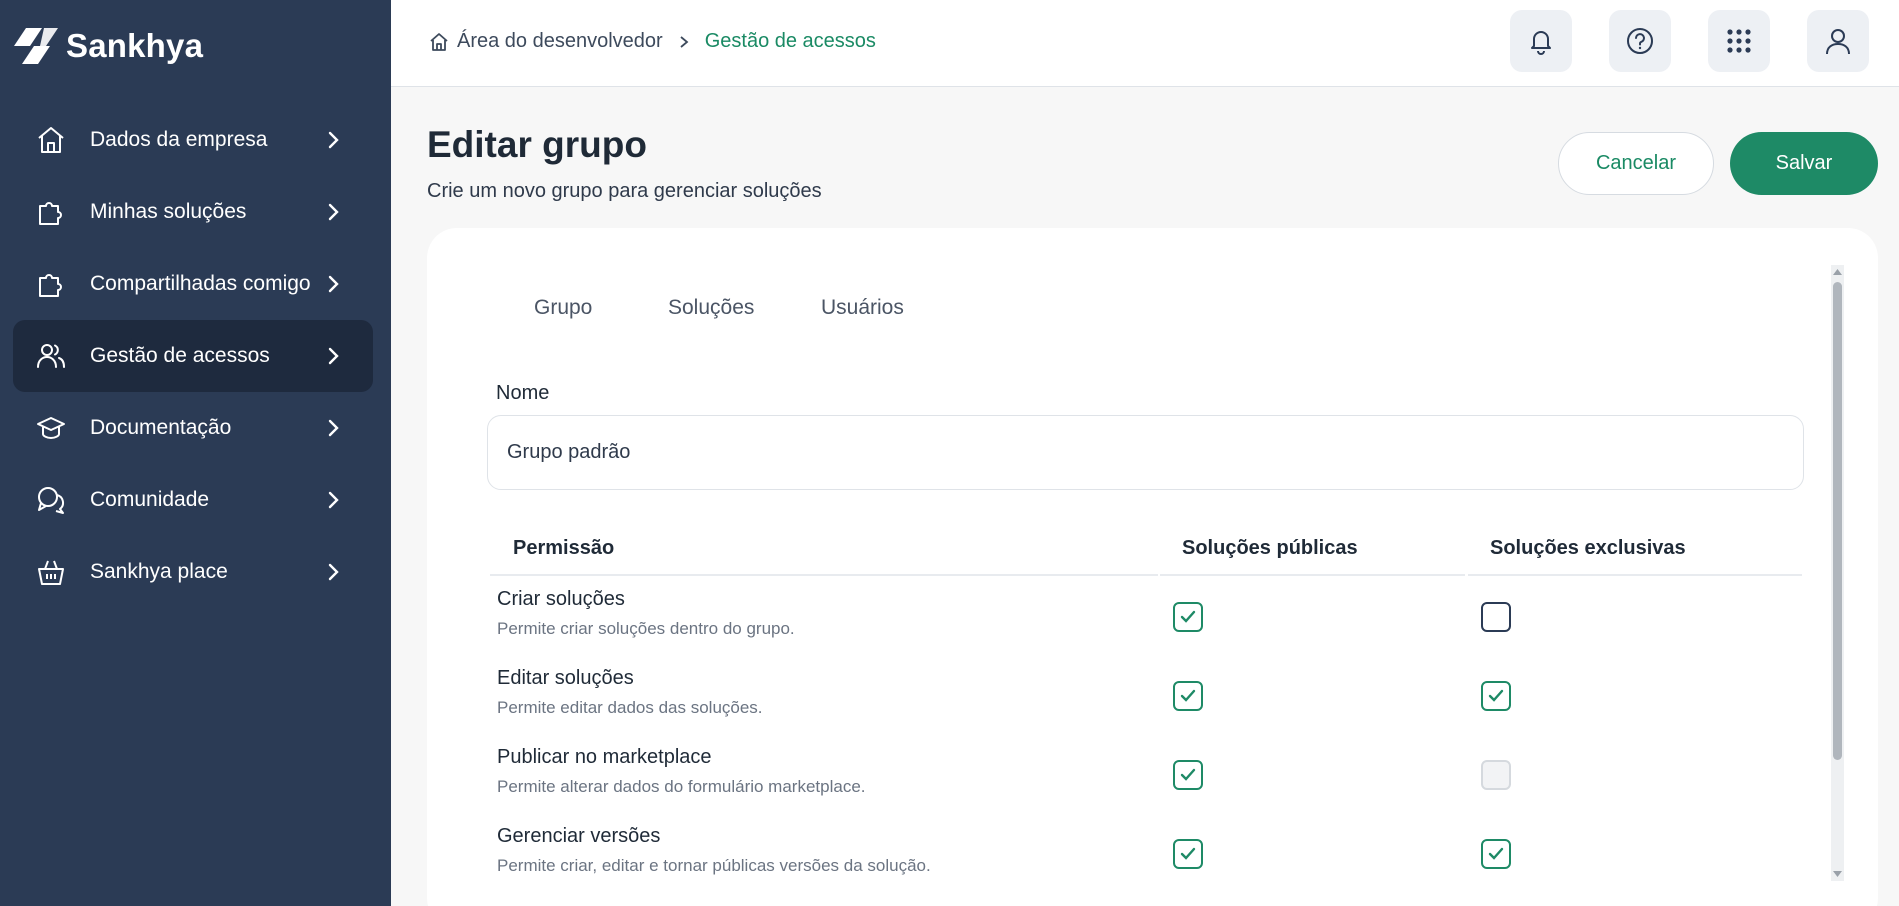 Image resolution: width=1899 pixels, height=906 pixels. I want to click on exclusive-checkbox-gerenciar-versoes, so click(1496, 854).